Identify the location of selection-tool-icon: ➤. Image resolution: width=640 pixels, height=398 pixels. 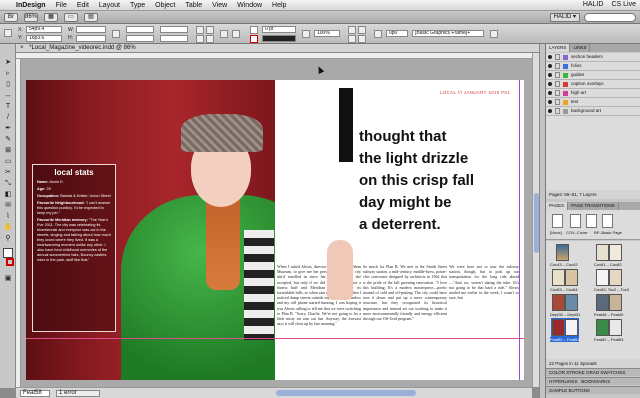
(8, 62).